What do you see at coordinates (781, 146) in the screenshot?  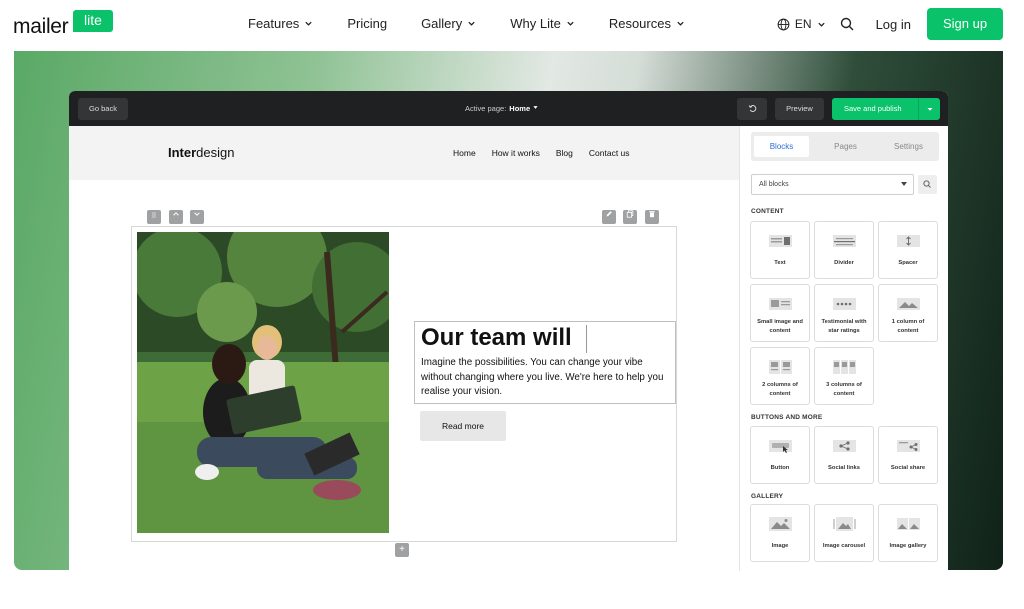 I see `tab-blocks: Blocks` at bounding box center [781, 146].